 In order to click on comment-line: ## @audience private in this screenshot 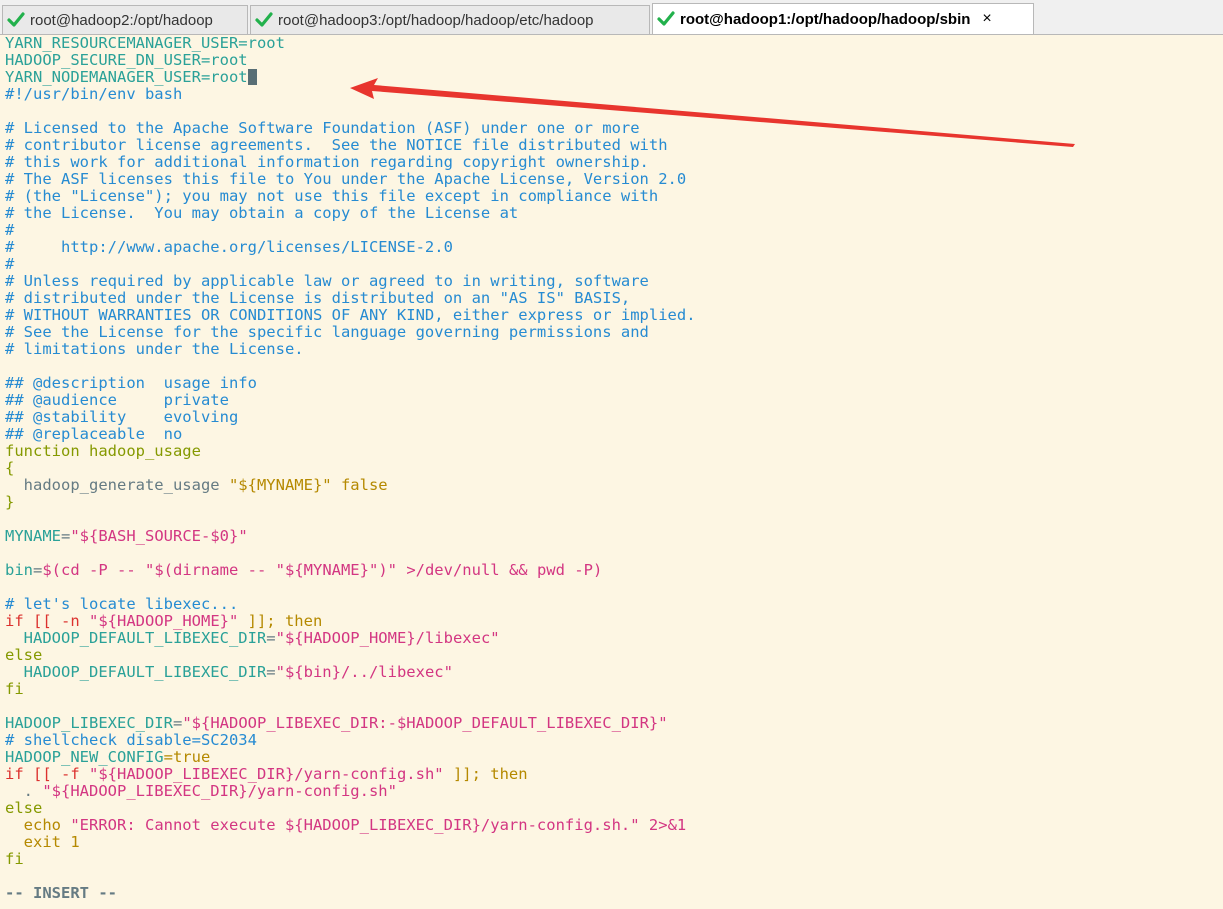, I will do `click(117, 400)`.